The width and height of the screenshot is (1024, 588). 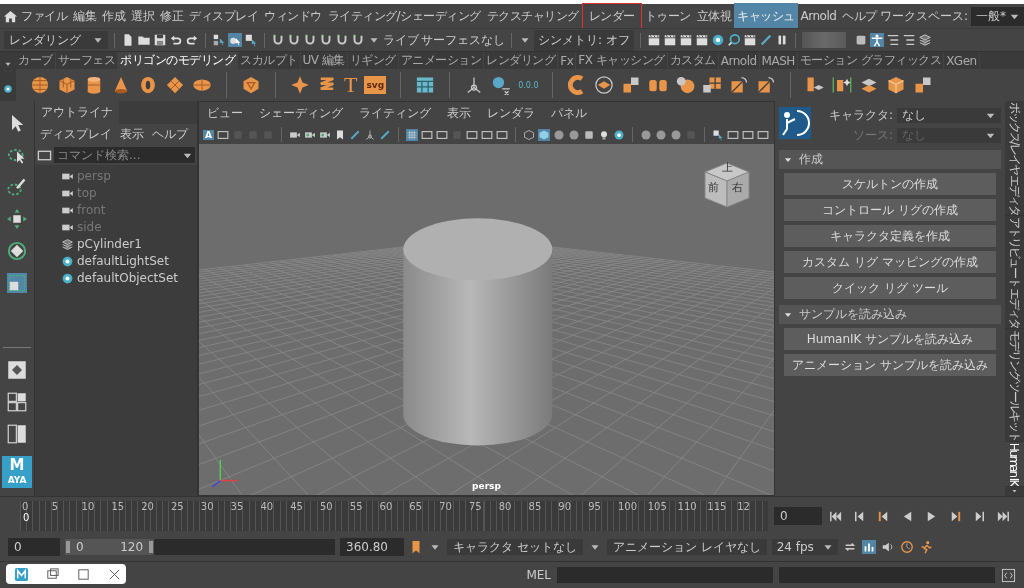 What do you see at coordinates (310, 40) in the screenshot?
I see `snap-point-icon` at bounding box center [310, 40].